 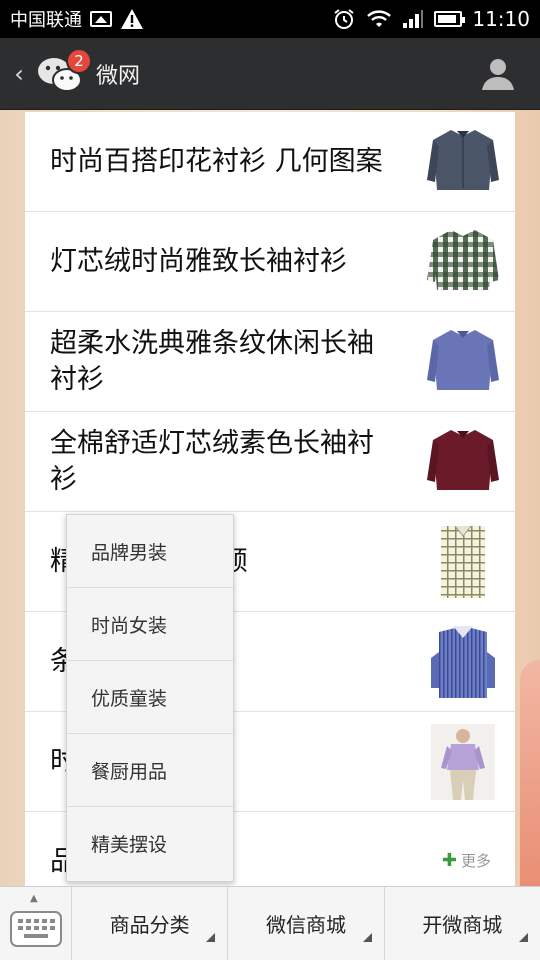 What do you see at coordinates (34, 898) in the screenshot?
I see `caret-up-icon: ▲` at bounding box center [34, 898].